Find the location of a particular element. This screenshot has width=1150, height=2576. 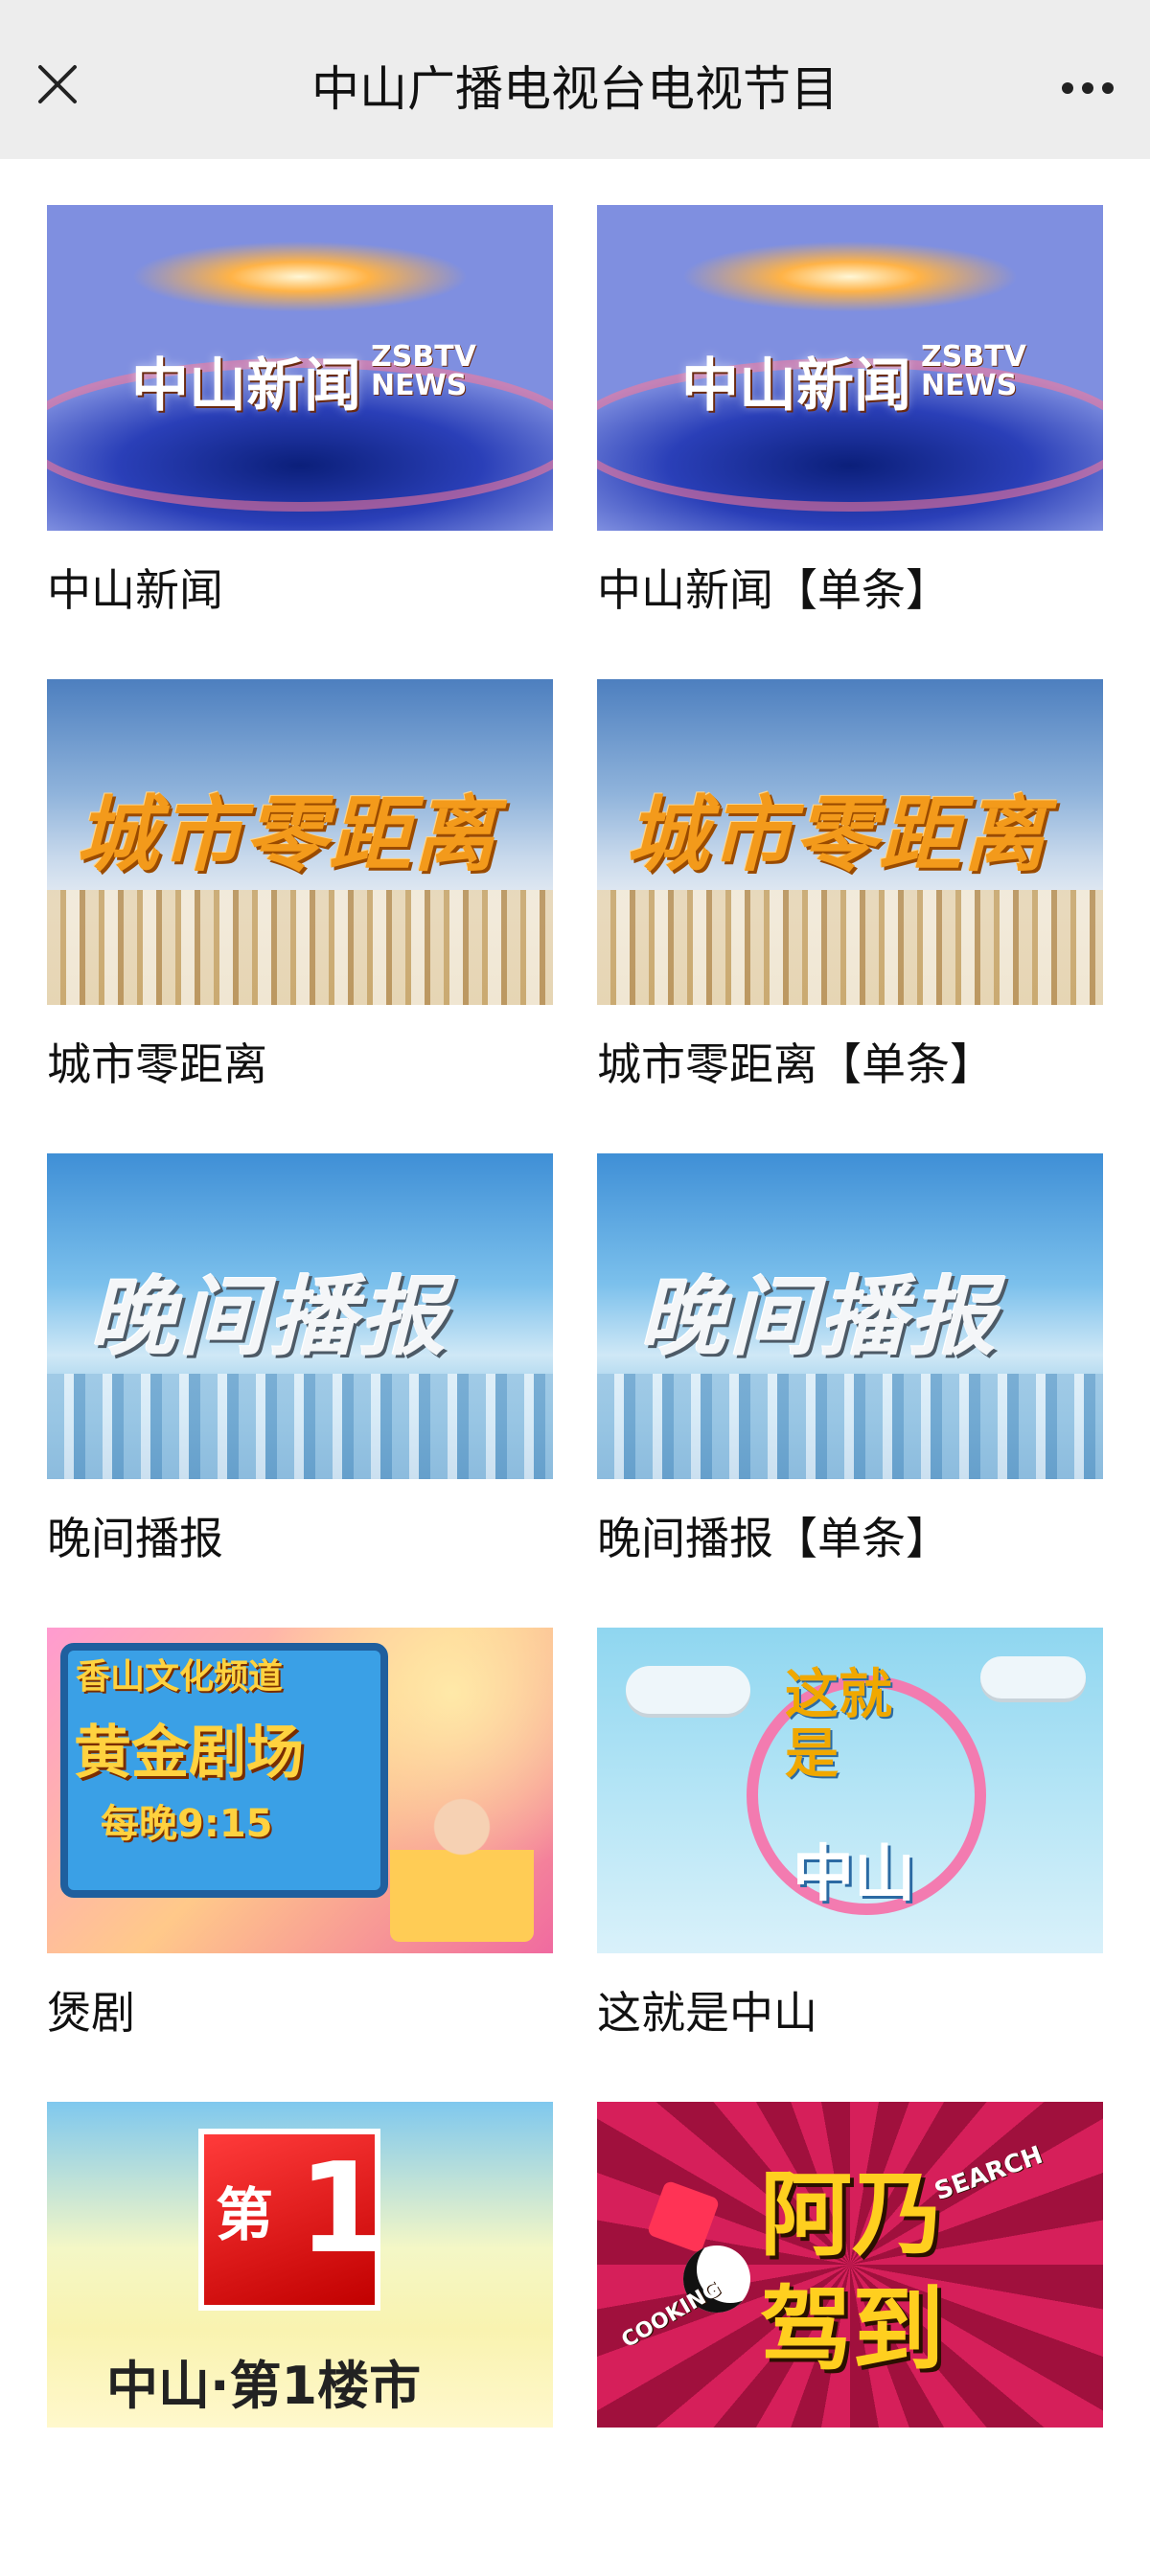

program-card-anai: 阿乃 驾到 SEARCH COOKING is located at coordinates (850, 2339).